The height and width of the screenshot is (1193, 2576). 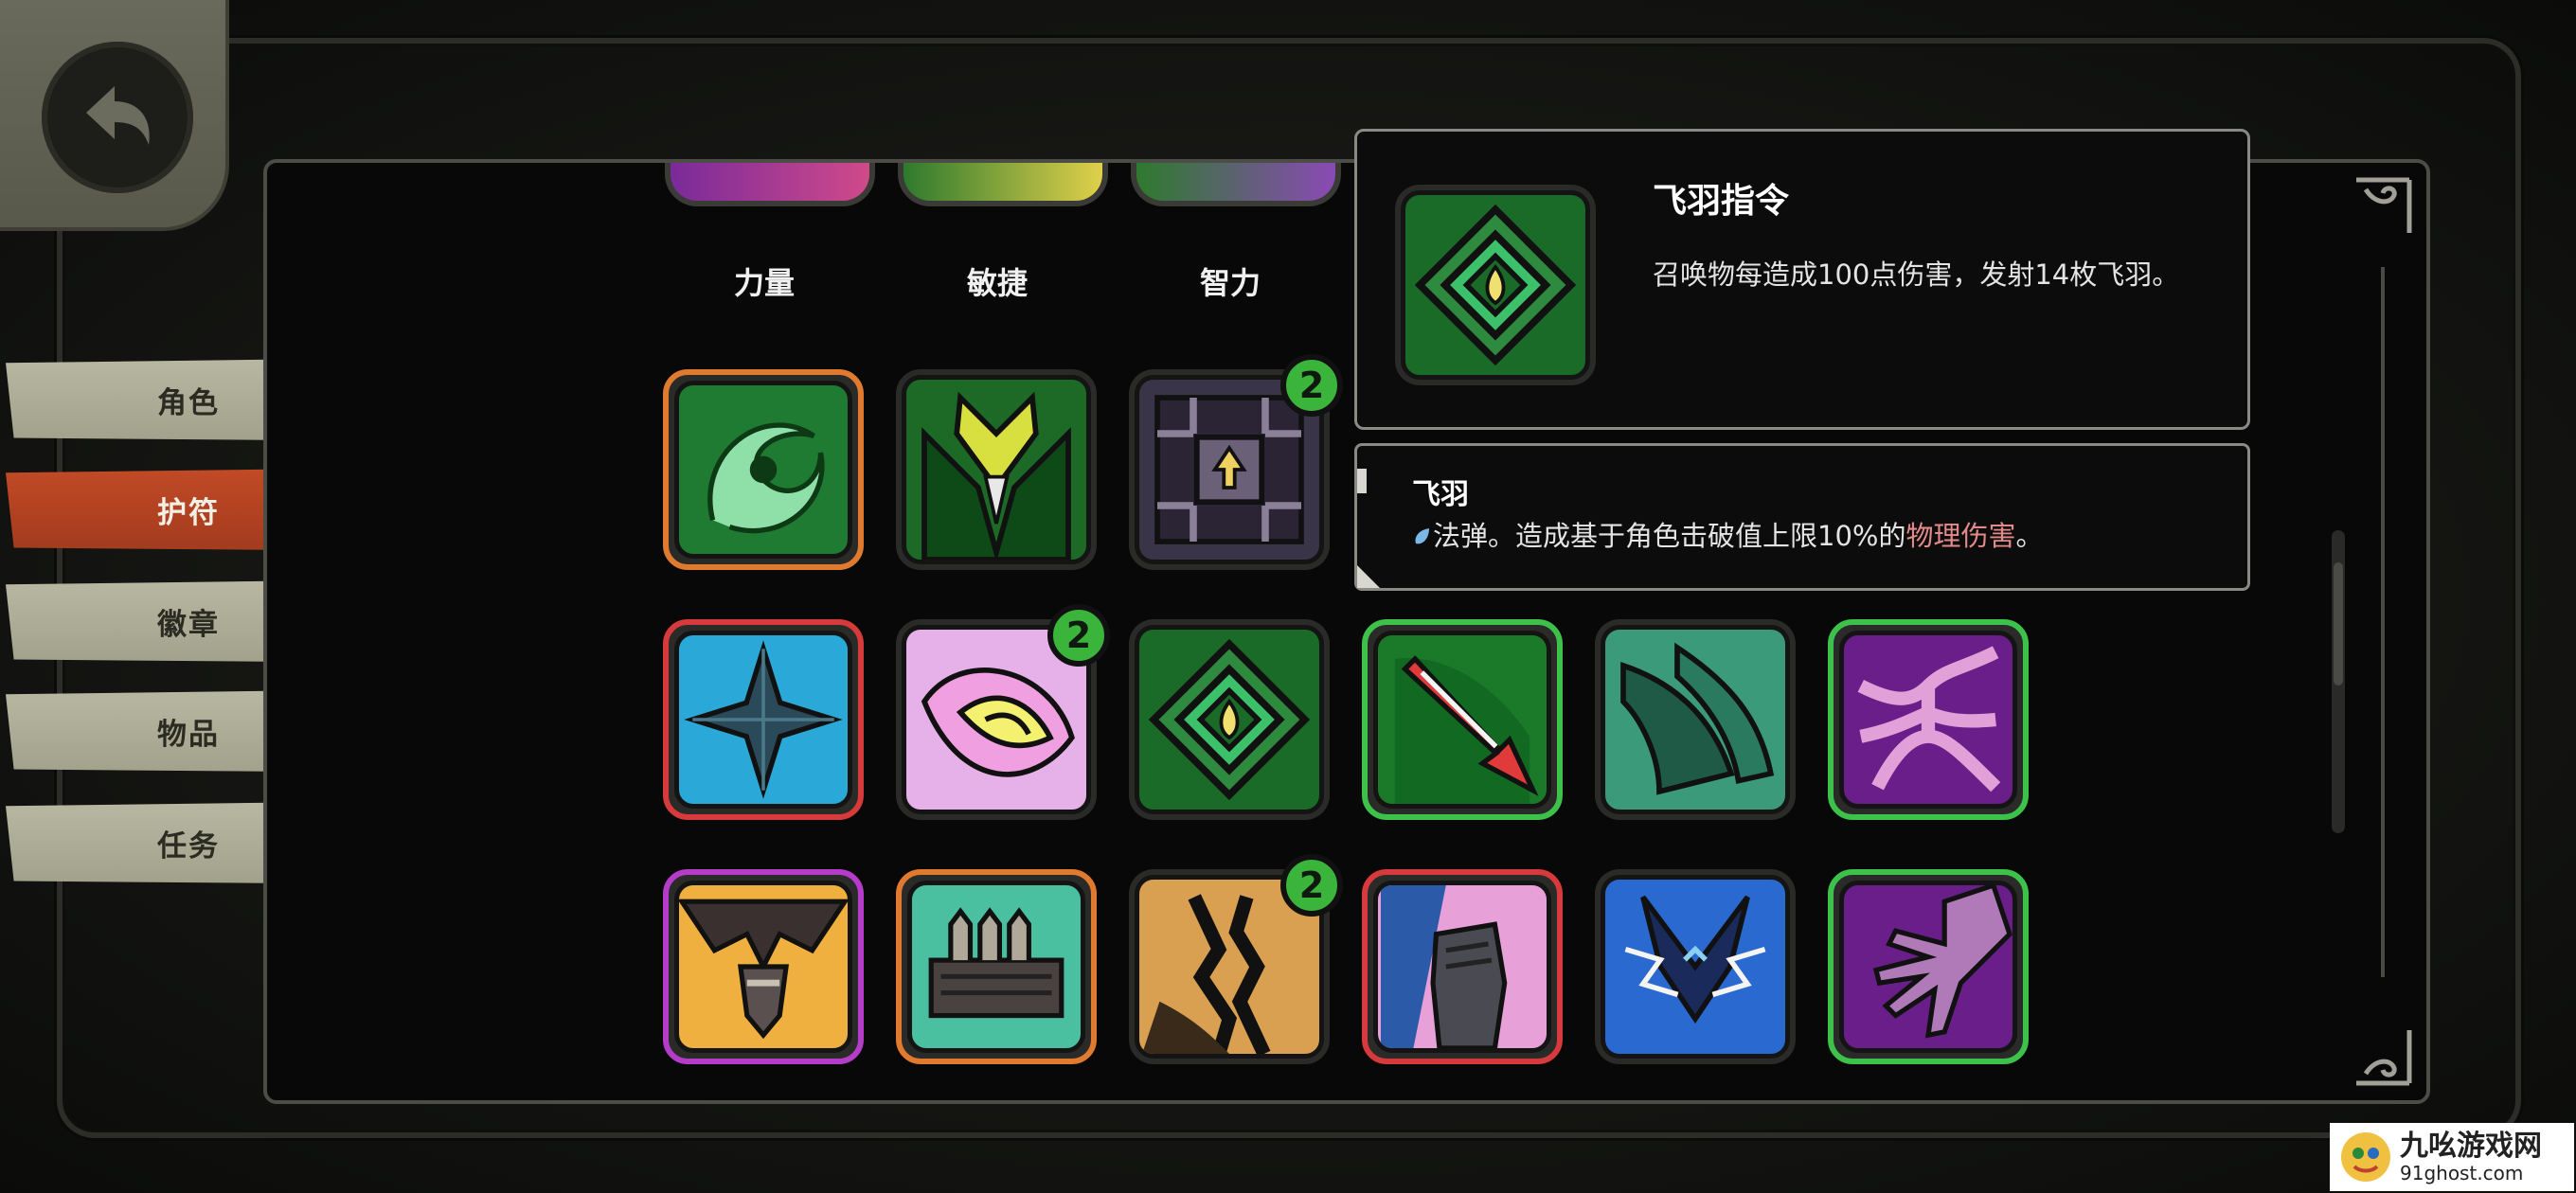 I want to click on hand-icon, so click(x=1942, y=962).